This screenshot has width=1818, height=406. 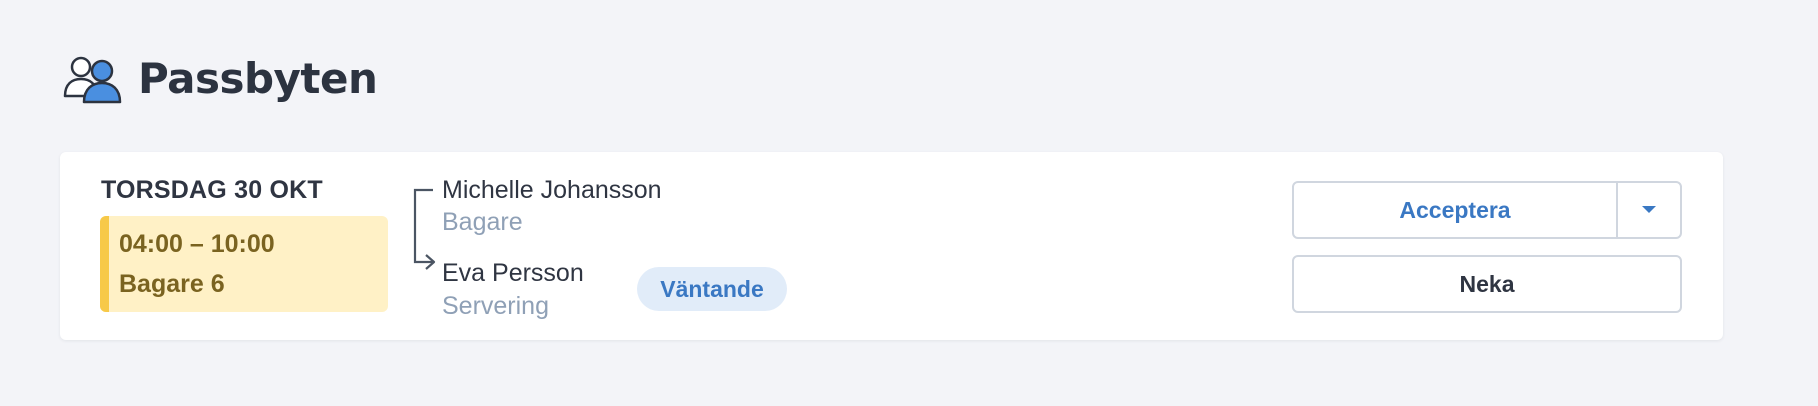 I want to click on accept-button: Acceptera, so click(x=1455, y=210).